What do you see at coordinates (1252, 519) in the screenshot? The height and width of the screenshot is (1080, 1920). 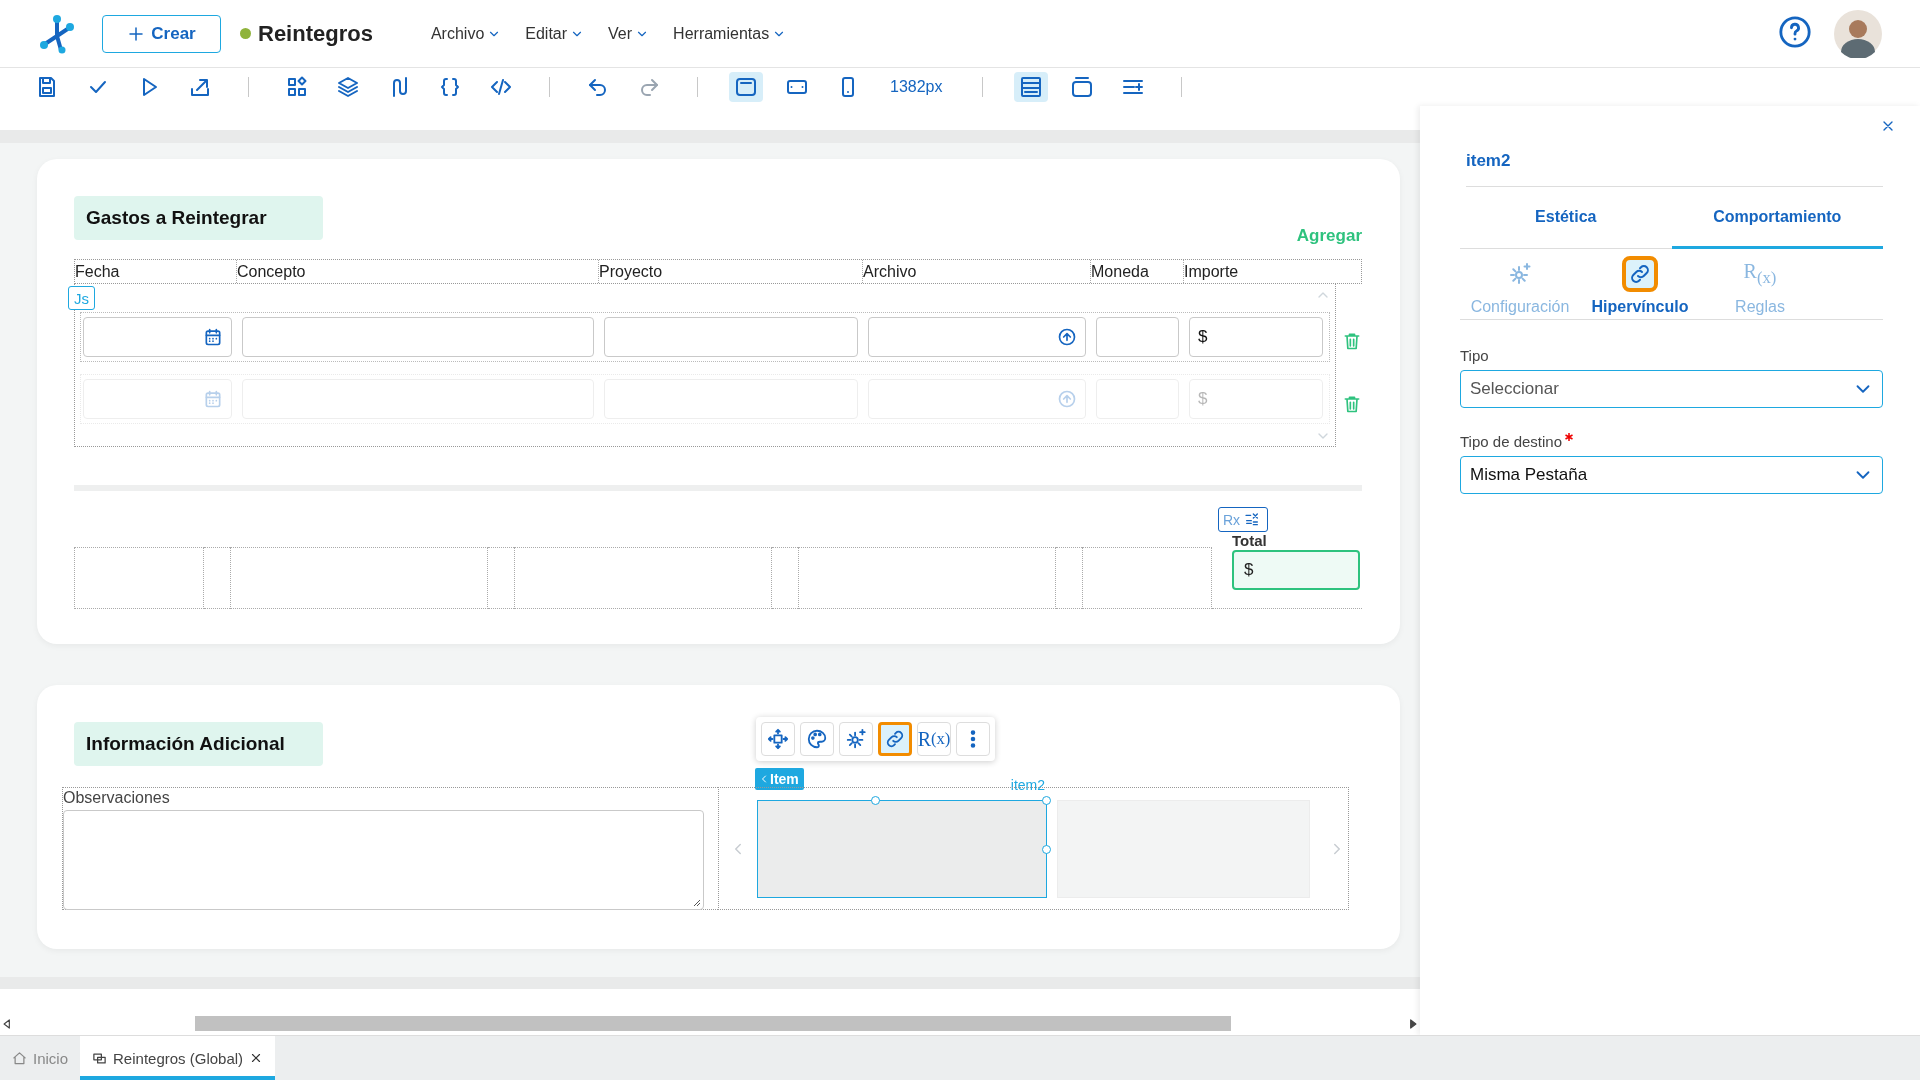 I see `formula-icon` at bounding box center [1252, 519].